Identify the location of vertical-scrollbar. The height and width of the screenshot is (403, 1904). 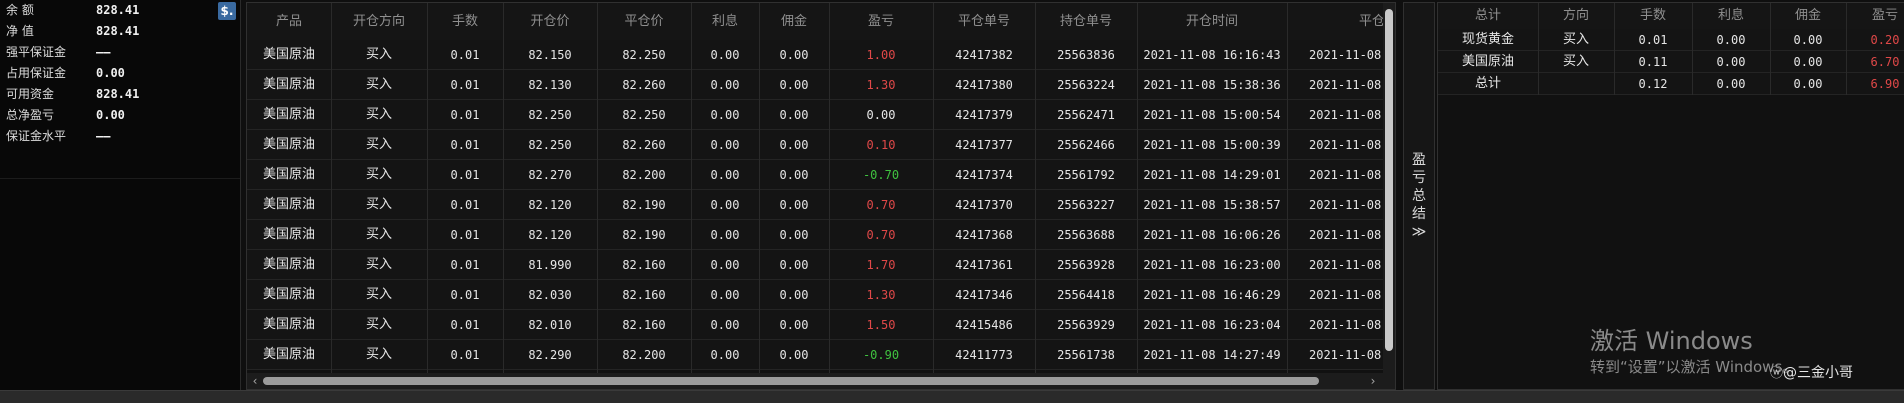
(1389, 188).